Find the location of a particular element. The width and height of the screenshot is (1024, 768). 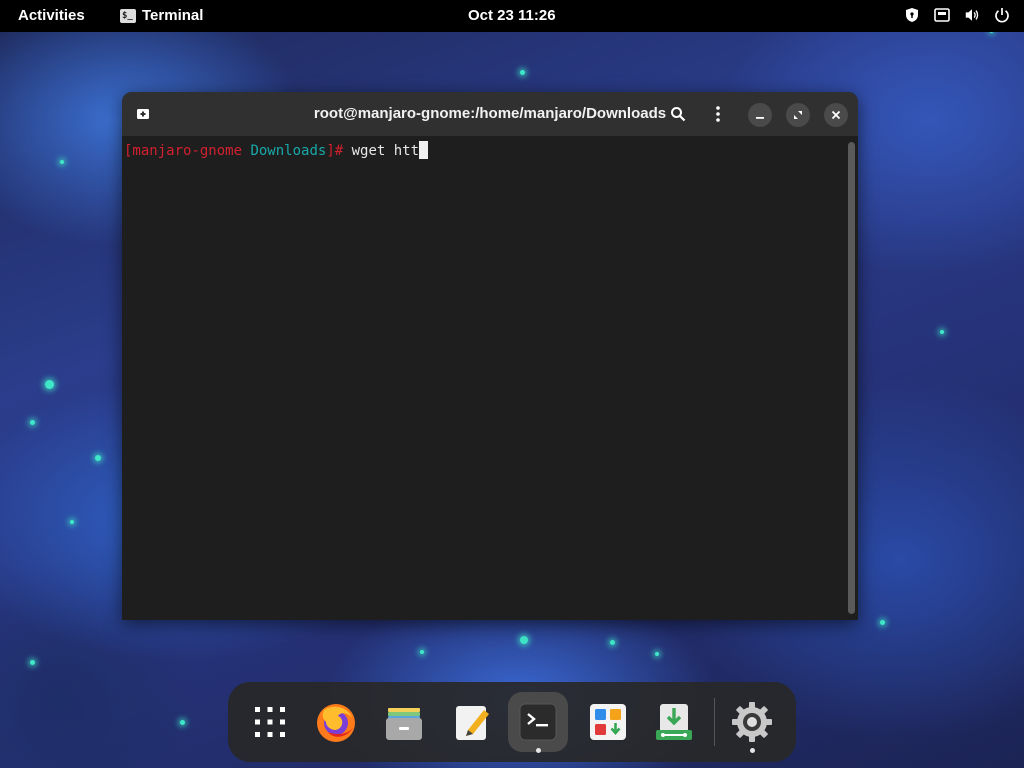

close-icon is located at coordinates (836, 115).